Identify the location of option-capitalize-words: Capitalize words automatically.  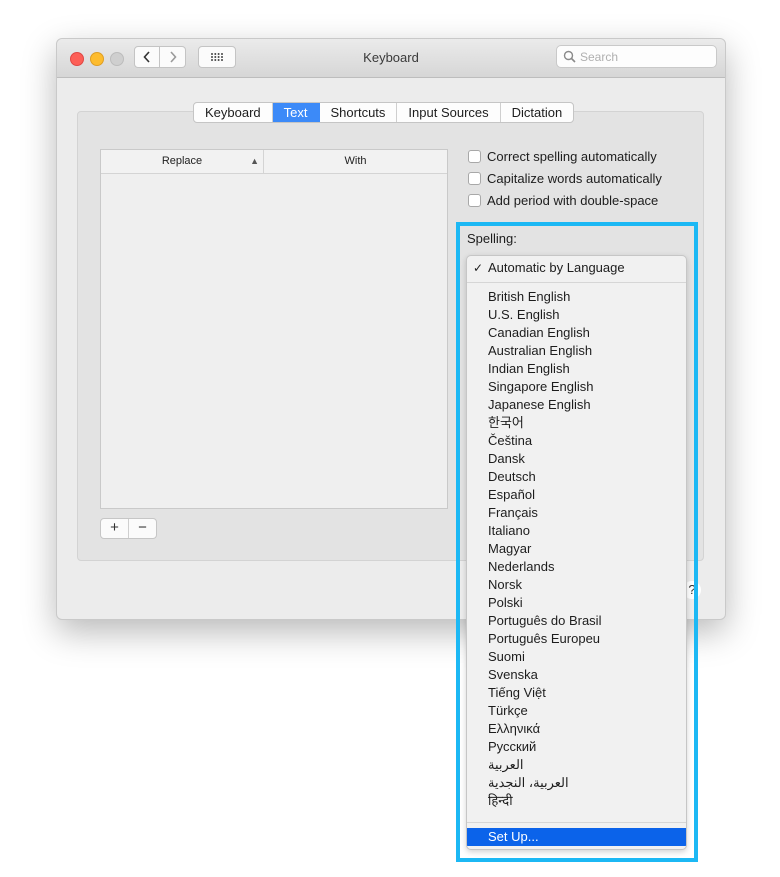
(565, 178).